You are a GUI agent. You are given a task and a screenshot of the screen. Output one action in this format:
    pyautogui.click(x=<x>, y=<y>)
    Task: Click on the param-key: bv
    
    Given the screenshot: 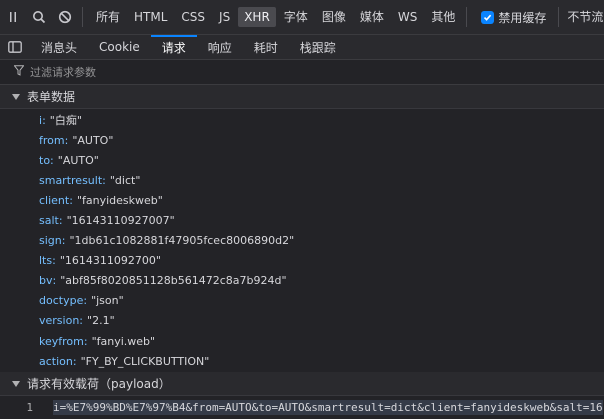 What is the action you would take?
    pyautogui.click(x=46, y=281)
    